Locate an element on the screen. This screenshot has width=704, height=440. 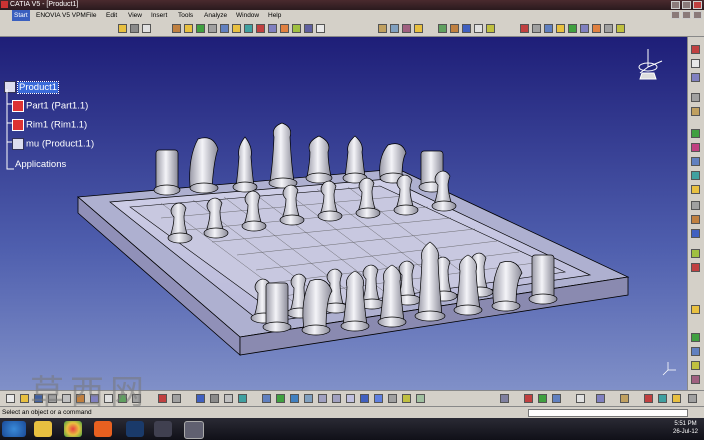
menu-analyze: Analyze is located at coordinates (215, 15).